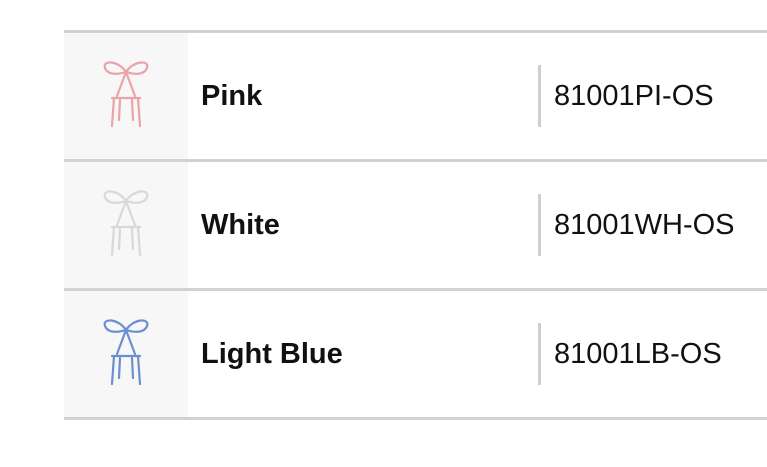  Describe the element at coordinates (638, 353) in the screenshot. I see `variant-sku: 81001LB-OS` at that location.